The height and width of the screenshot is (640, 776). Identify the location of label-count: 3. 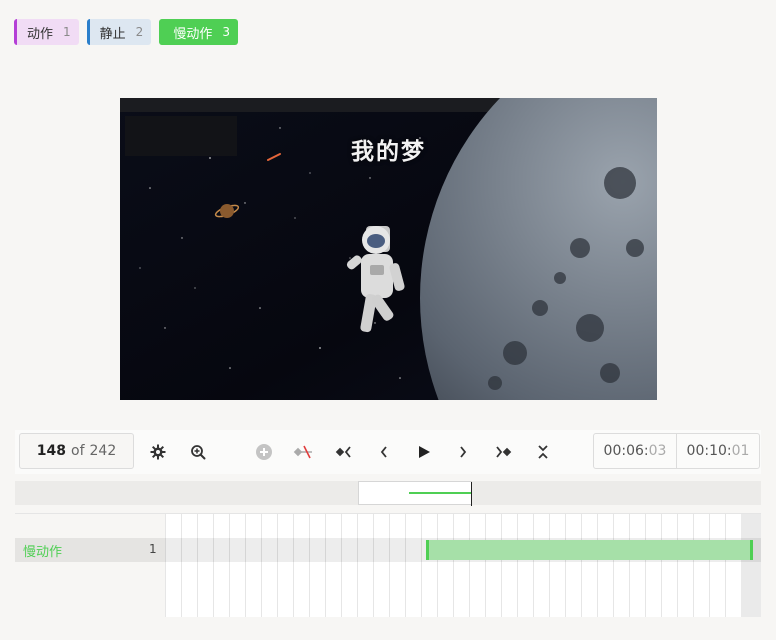
(226, 32).